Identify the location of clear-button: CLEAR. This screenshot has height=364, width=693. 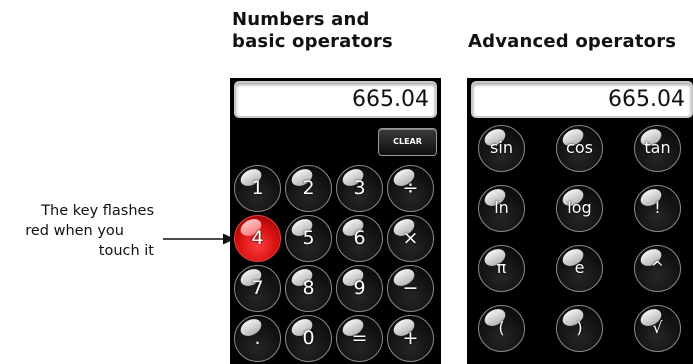
(407, 142).